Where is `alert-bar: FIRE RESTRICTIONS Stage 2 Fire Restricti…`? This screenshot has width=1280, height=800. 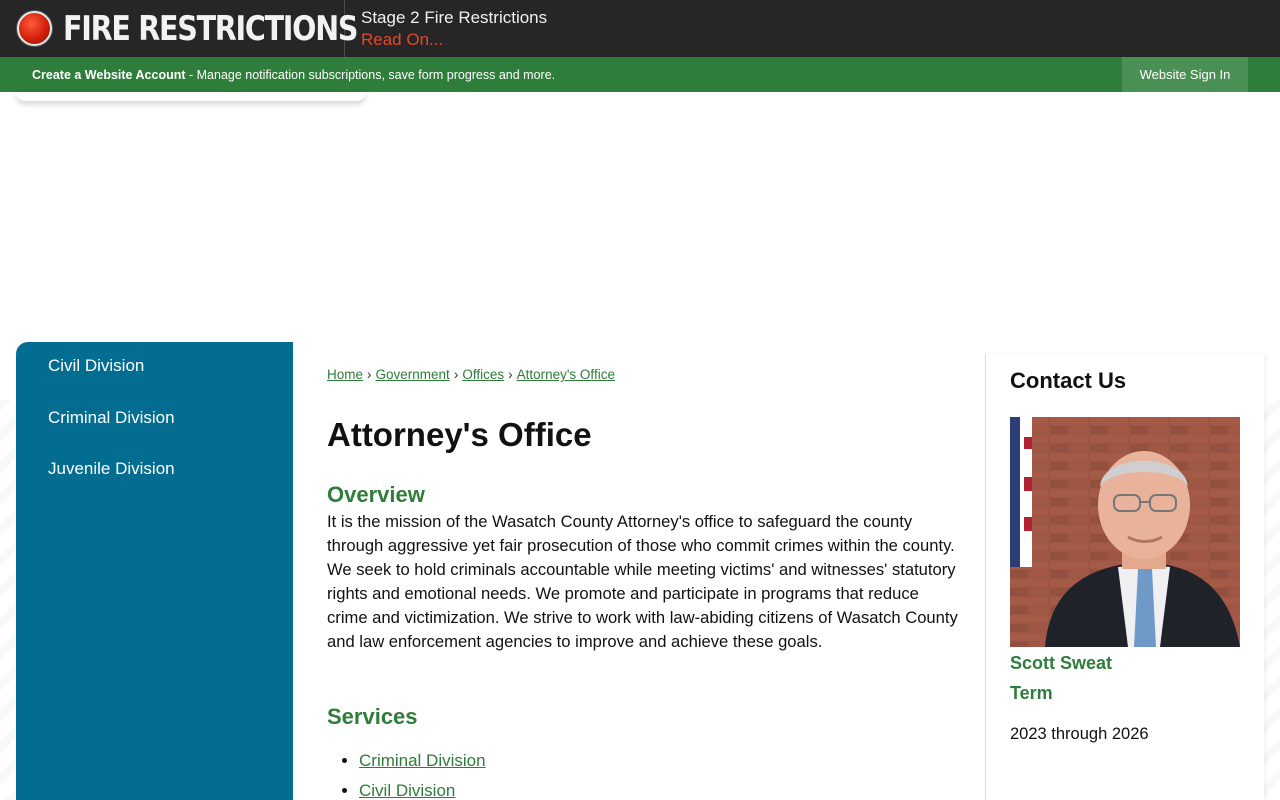 alert-bar: FIRE RESTRICTIONS Stage 2 Fire Restricti… is located at coordinates (640, 28).